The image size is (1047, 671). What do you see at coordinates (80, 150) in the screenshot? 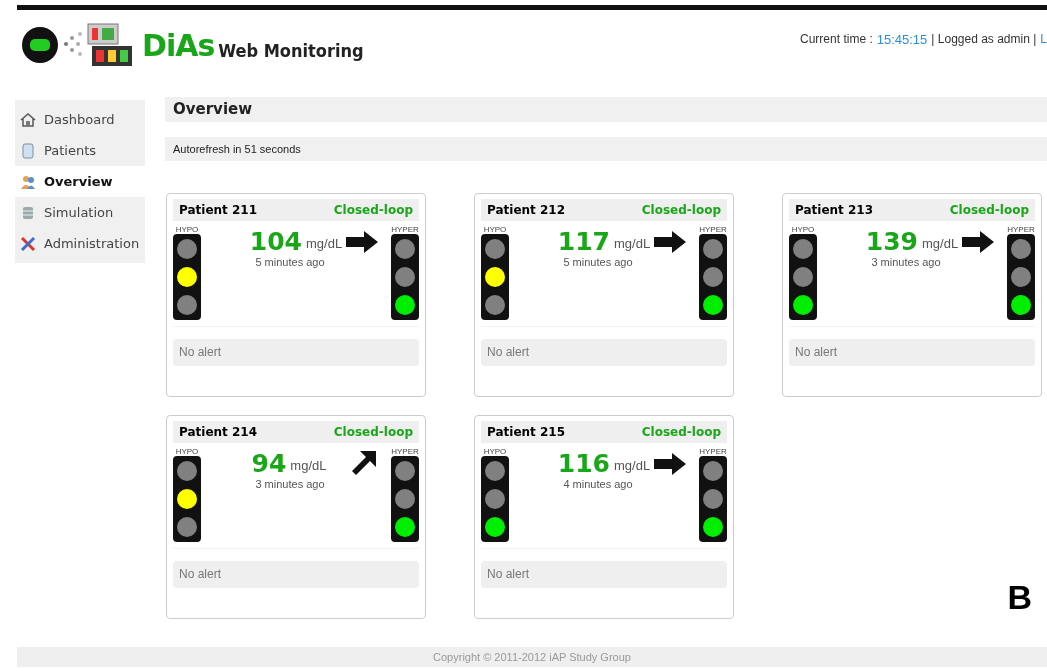
I see `sidebar-item: Patients` at bounding box center [80, 150].